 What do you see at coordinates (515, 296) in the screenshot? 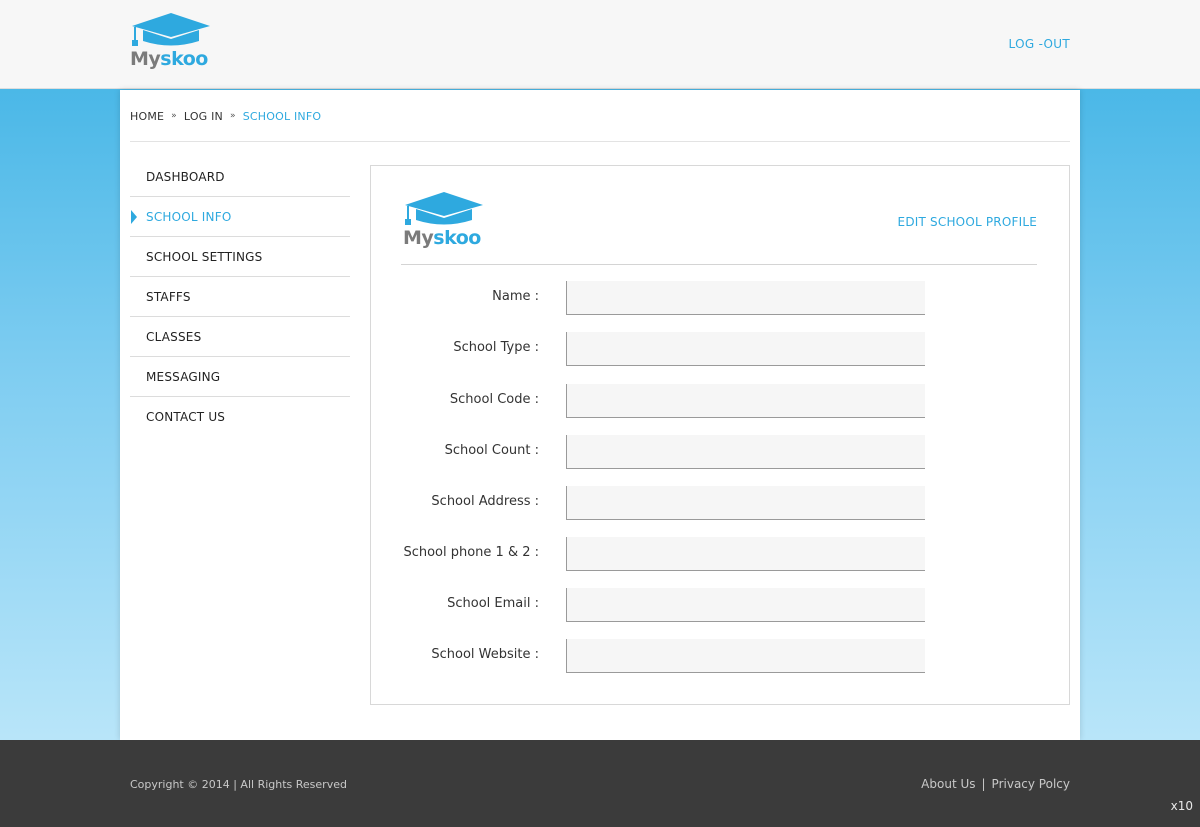
I see `field-label: Name :` at bounding box center [515, 296].